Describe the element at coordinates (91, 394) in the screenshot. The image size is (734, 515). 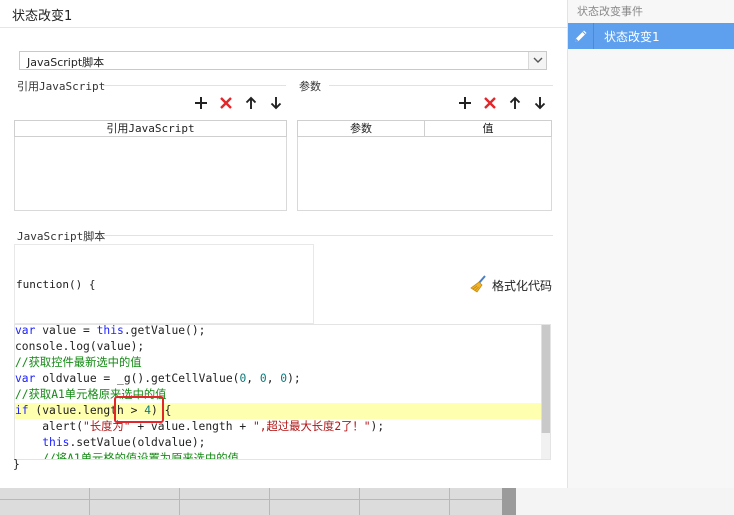
I see `code-line-comment: //获取A1单元格原来选中的值` at that location.